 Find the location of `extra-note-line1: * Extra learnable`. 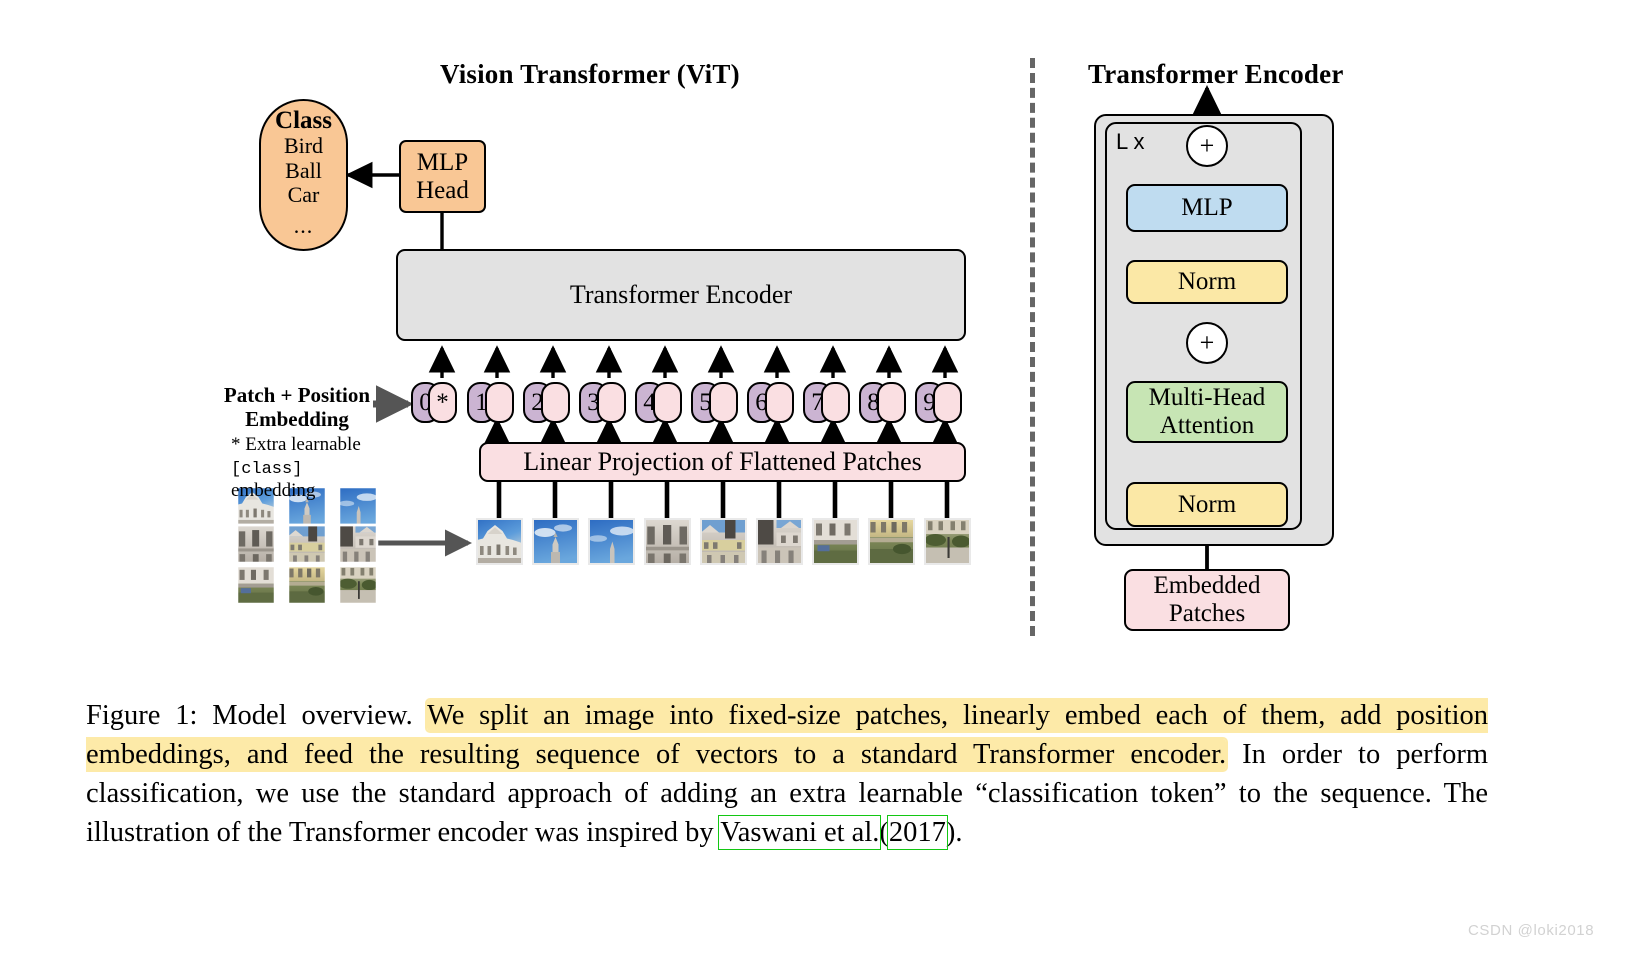

extra-note-line1: * Extra learnable is located at coordinates (296, 444).